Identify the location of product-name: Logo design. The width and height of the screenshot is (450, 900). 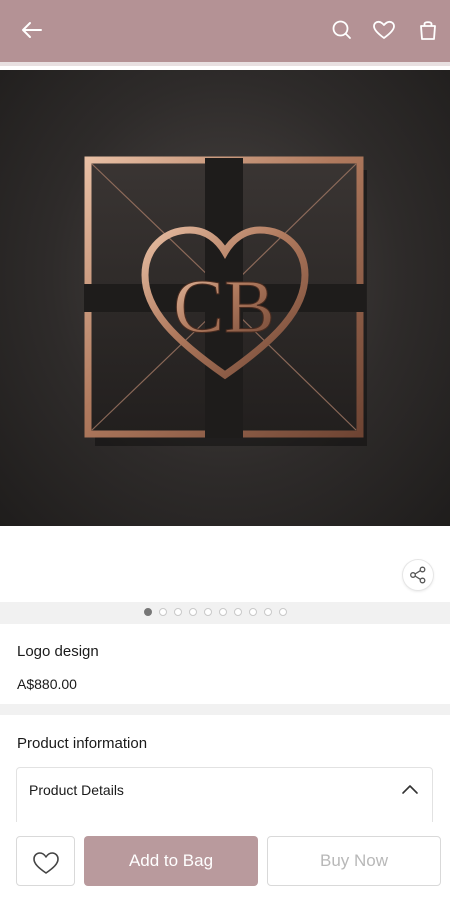
(58, 651).